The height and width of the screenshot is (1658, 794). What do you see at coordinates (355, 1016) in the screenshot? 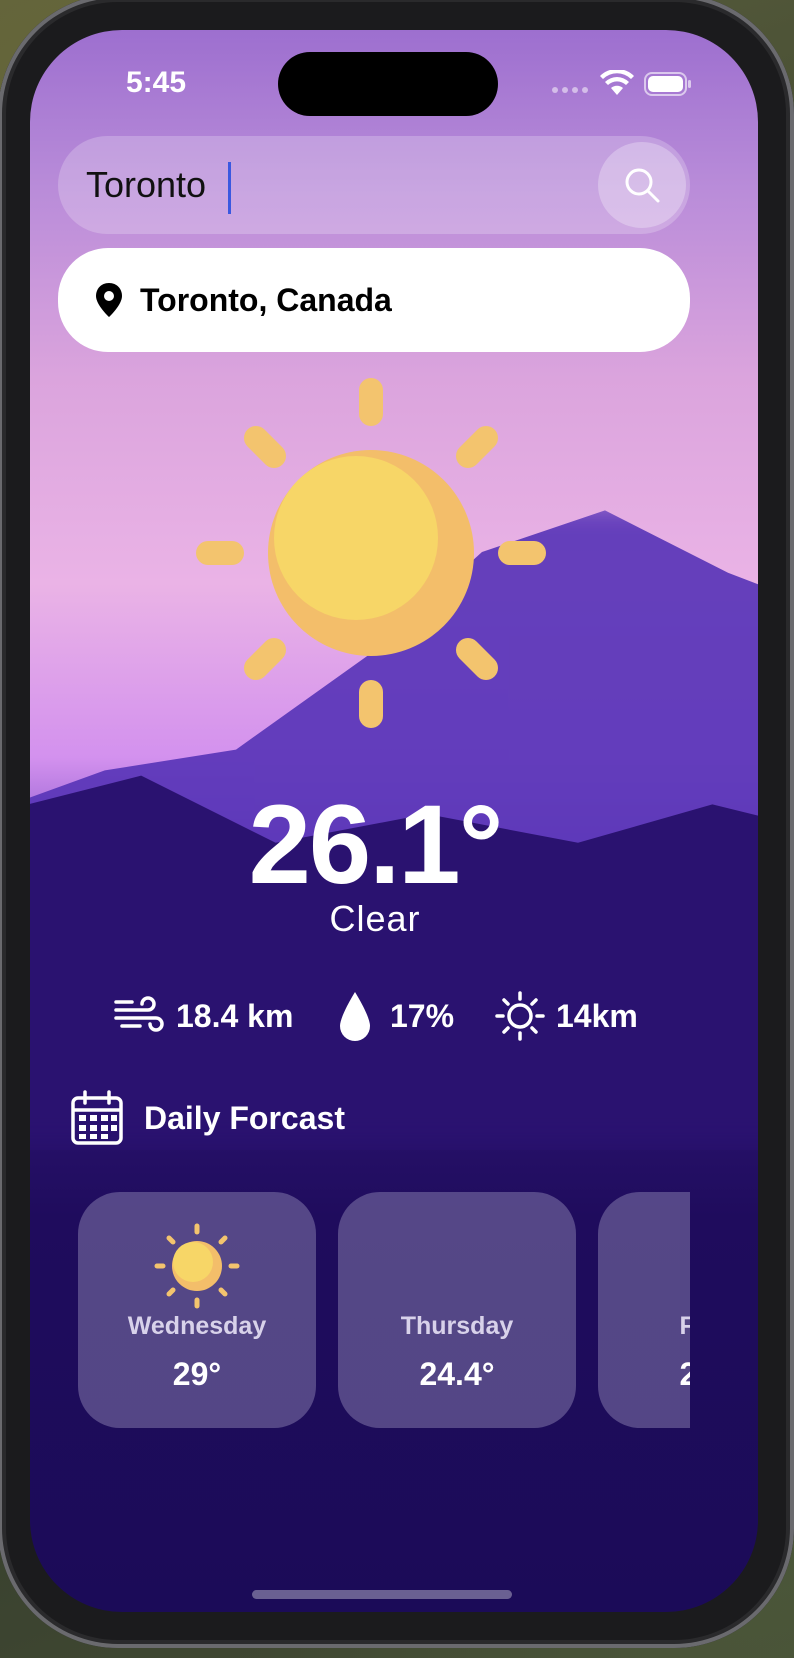
I see `raindrop-icon` at bounding box center [355, 1016].